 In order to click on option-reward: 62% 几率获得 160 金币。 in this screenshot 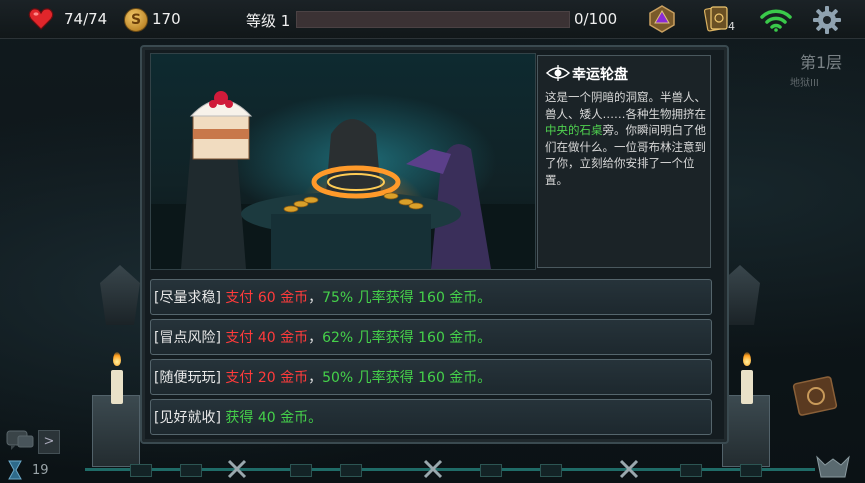, I will do `click(407, 338)`.